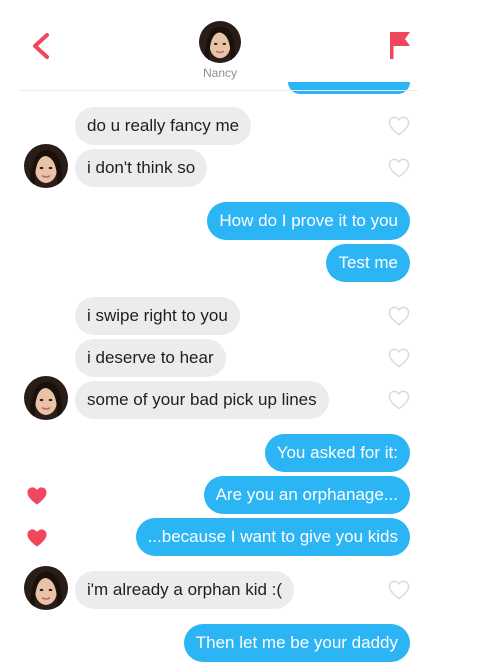  Describe the element at coordinates (400, 45) in the screenshot. I see `flag-icon` at that location.